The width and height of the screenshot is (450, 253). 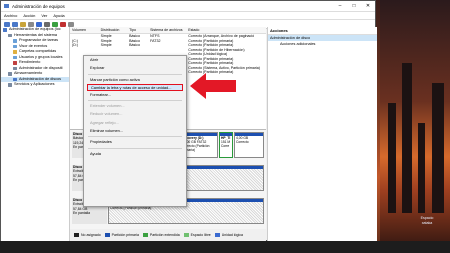 What do you see at coordinates (81, 212) in the screenshot?
I see `disk-status: En pantalla` at bounding box center [81, 212].